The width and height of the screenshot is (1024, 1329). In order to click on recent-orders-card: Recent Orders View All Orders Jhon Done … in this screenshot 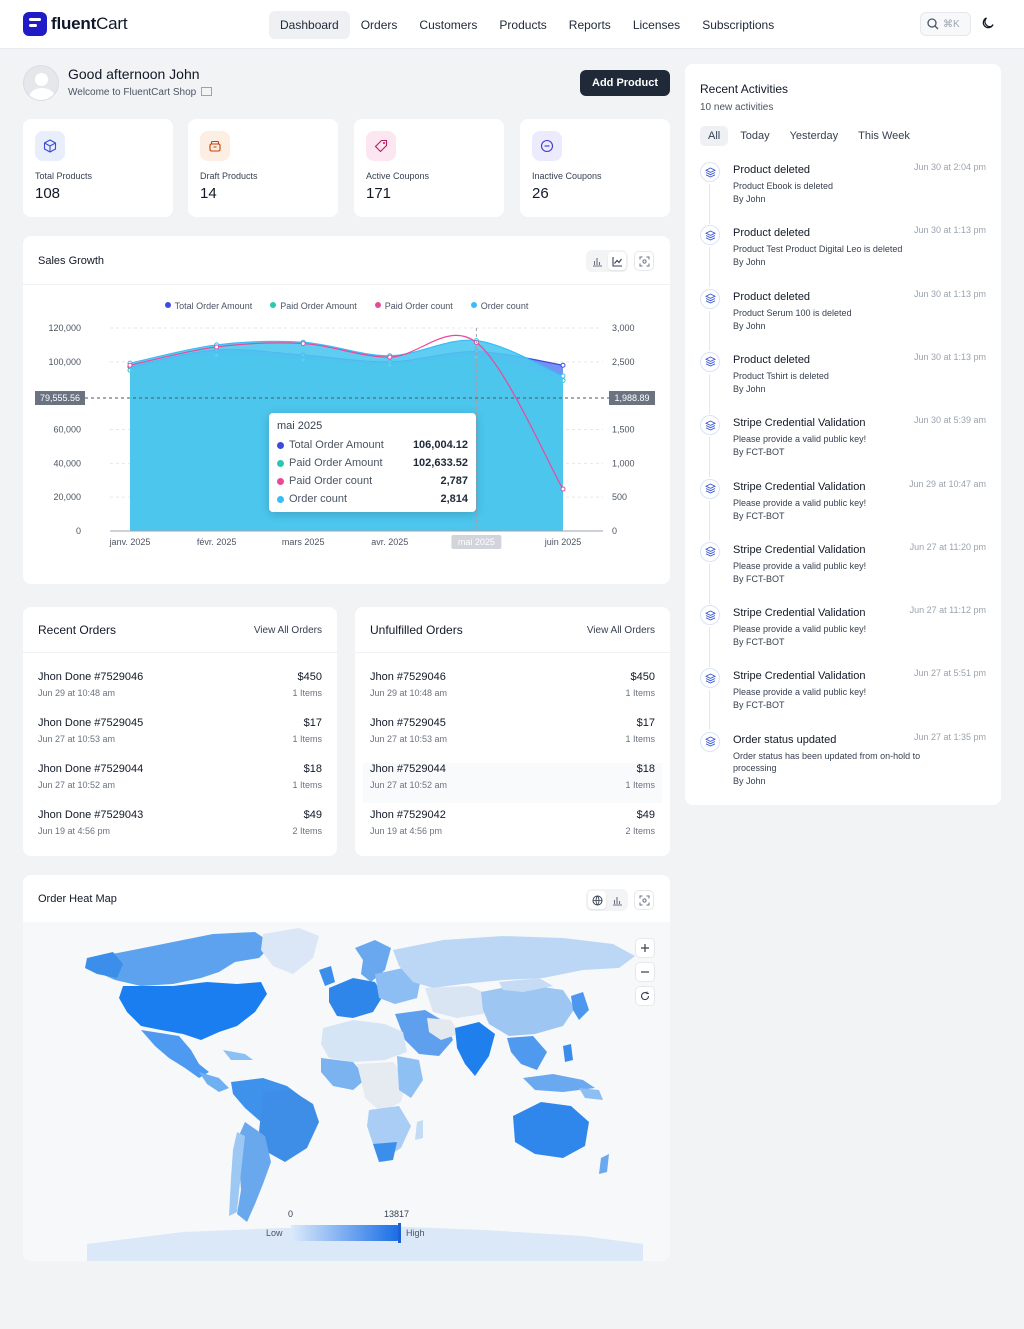, I will do `click(180, 731)`.